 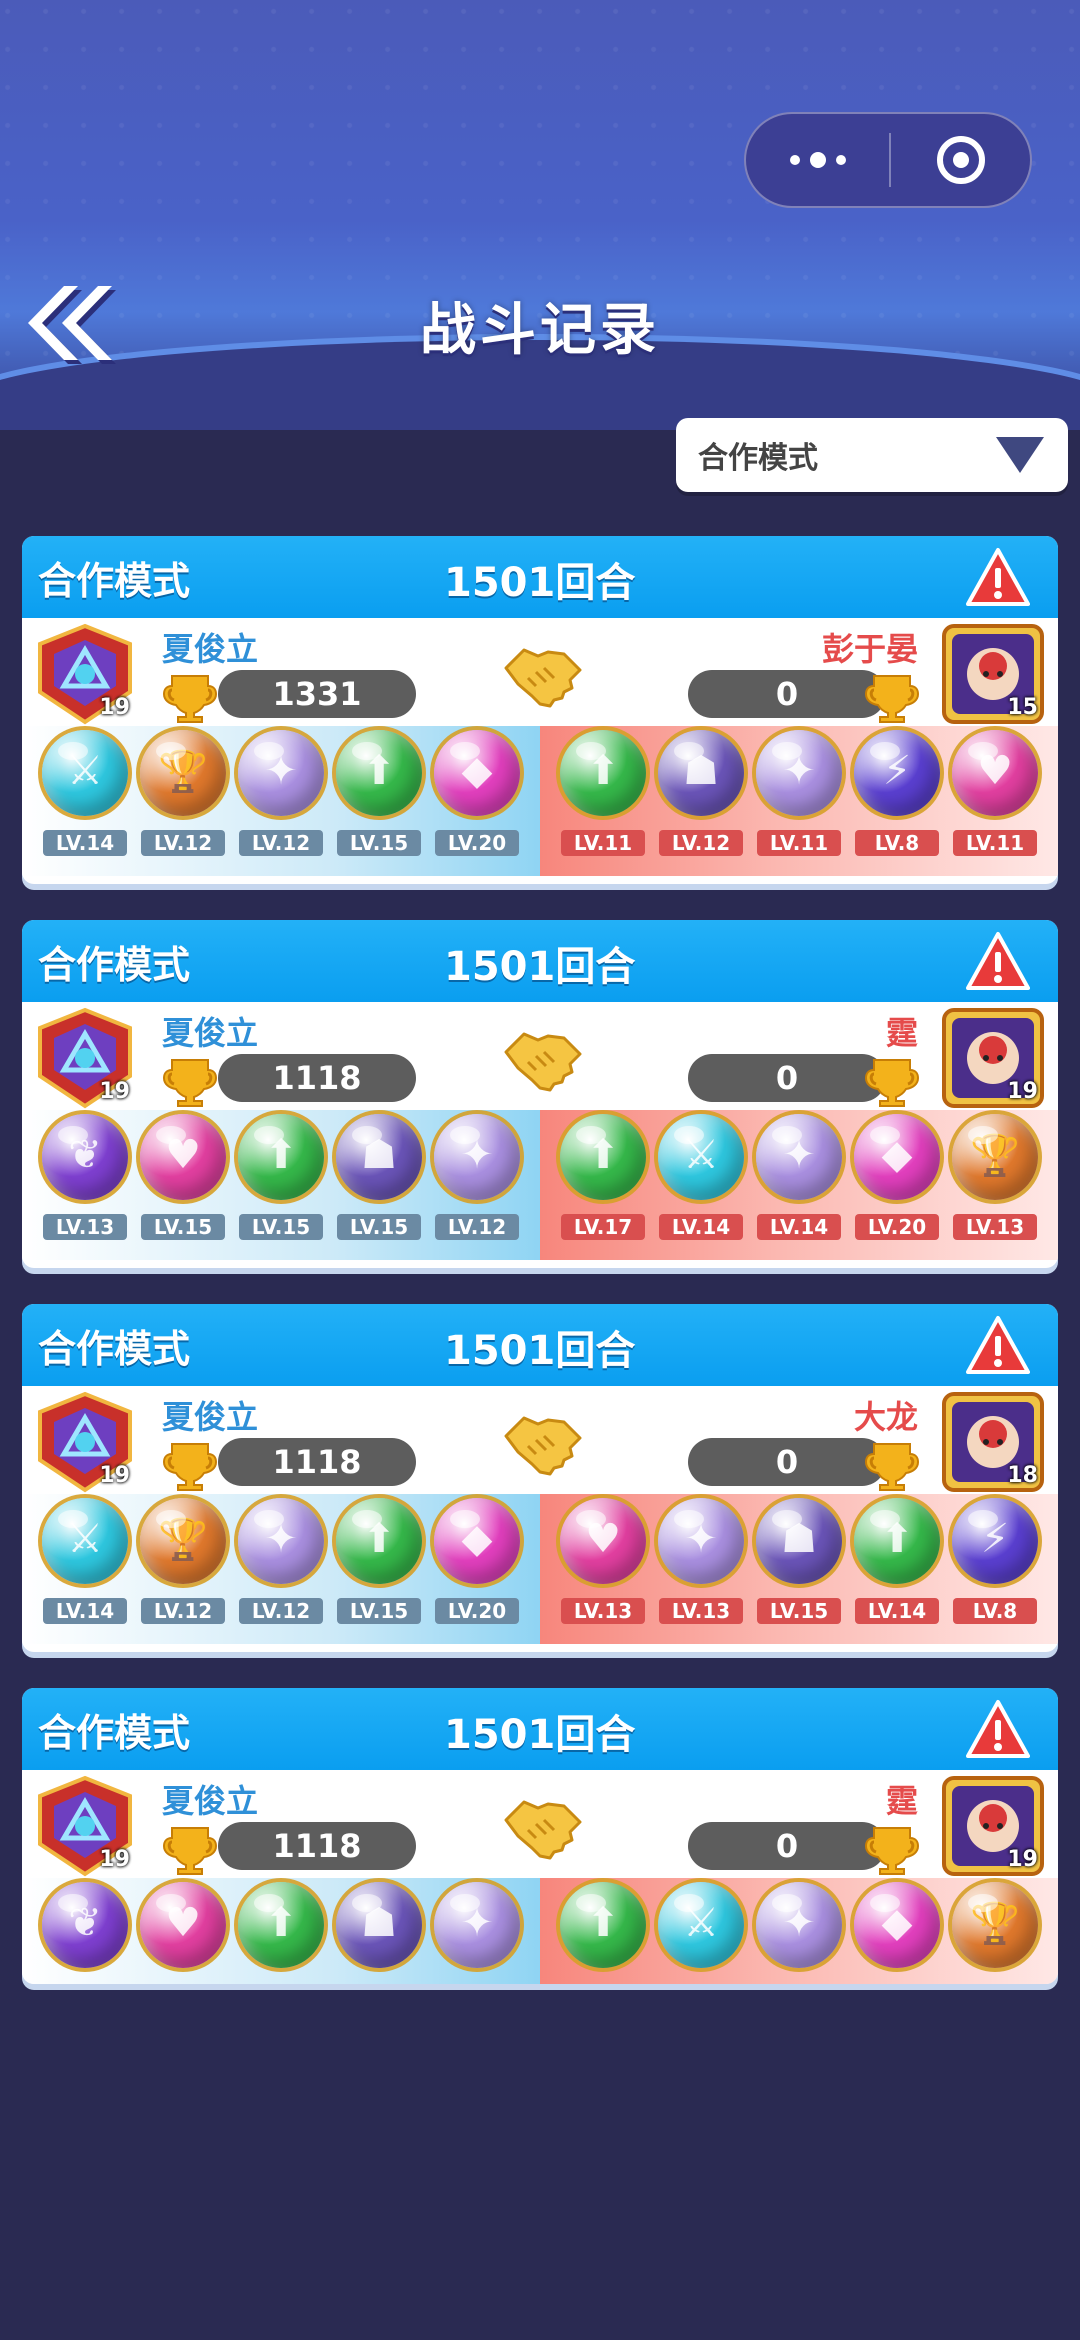 What do you see at coordinates (897, 1925) in the screenshot?
I see `pet-slot: ◆` at bounding box center [897, 1925].